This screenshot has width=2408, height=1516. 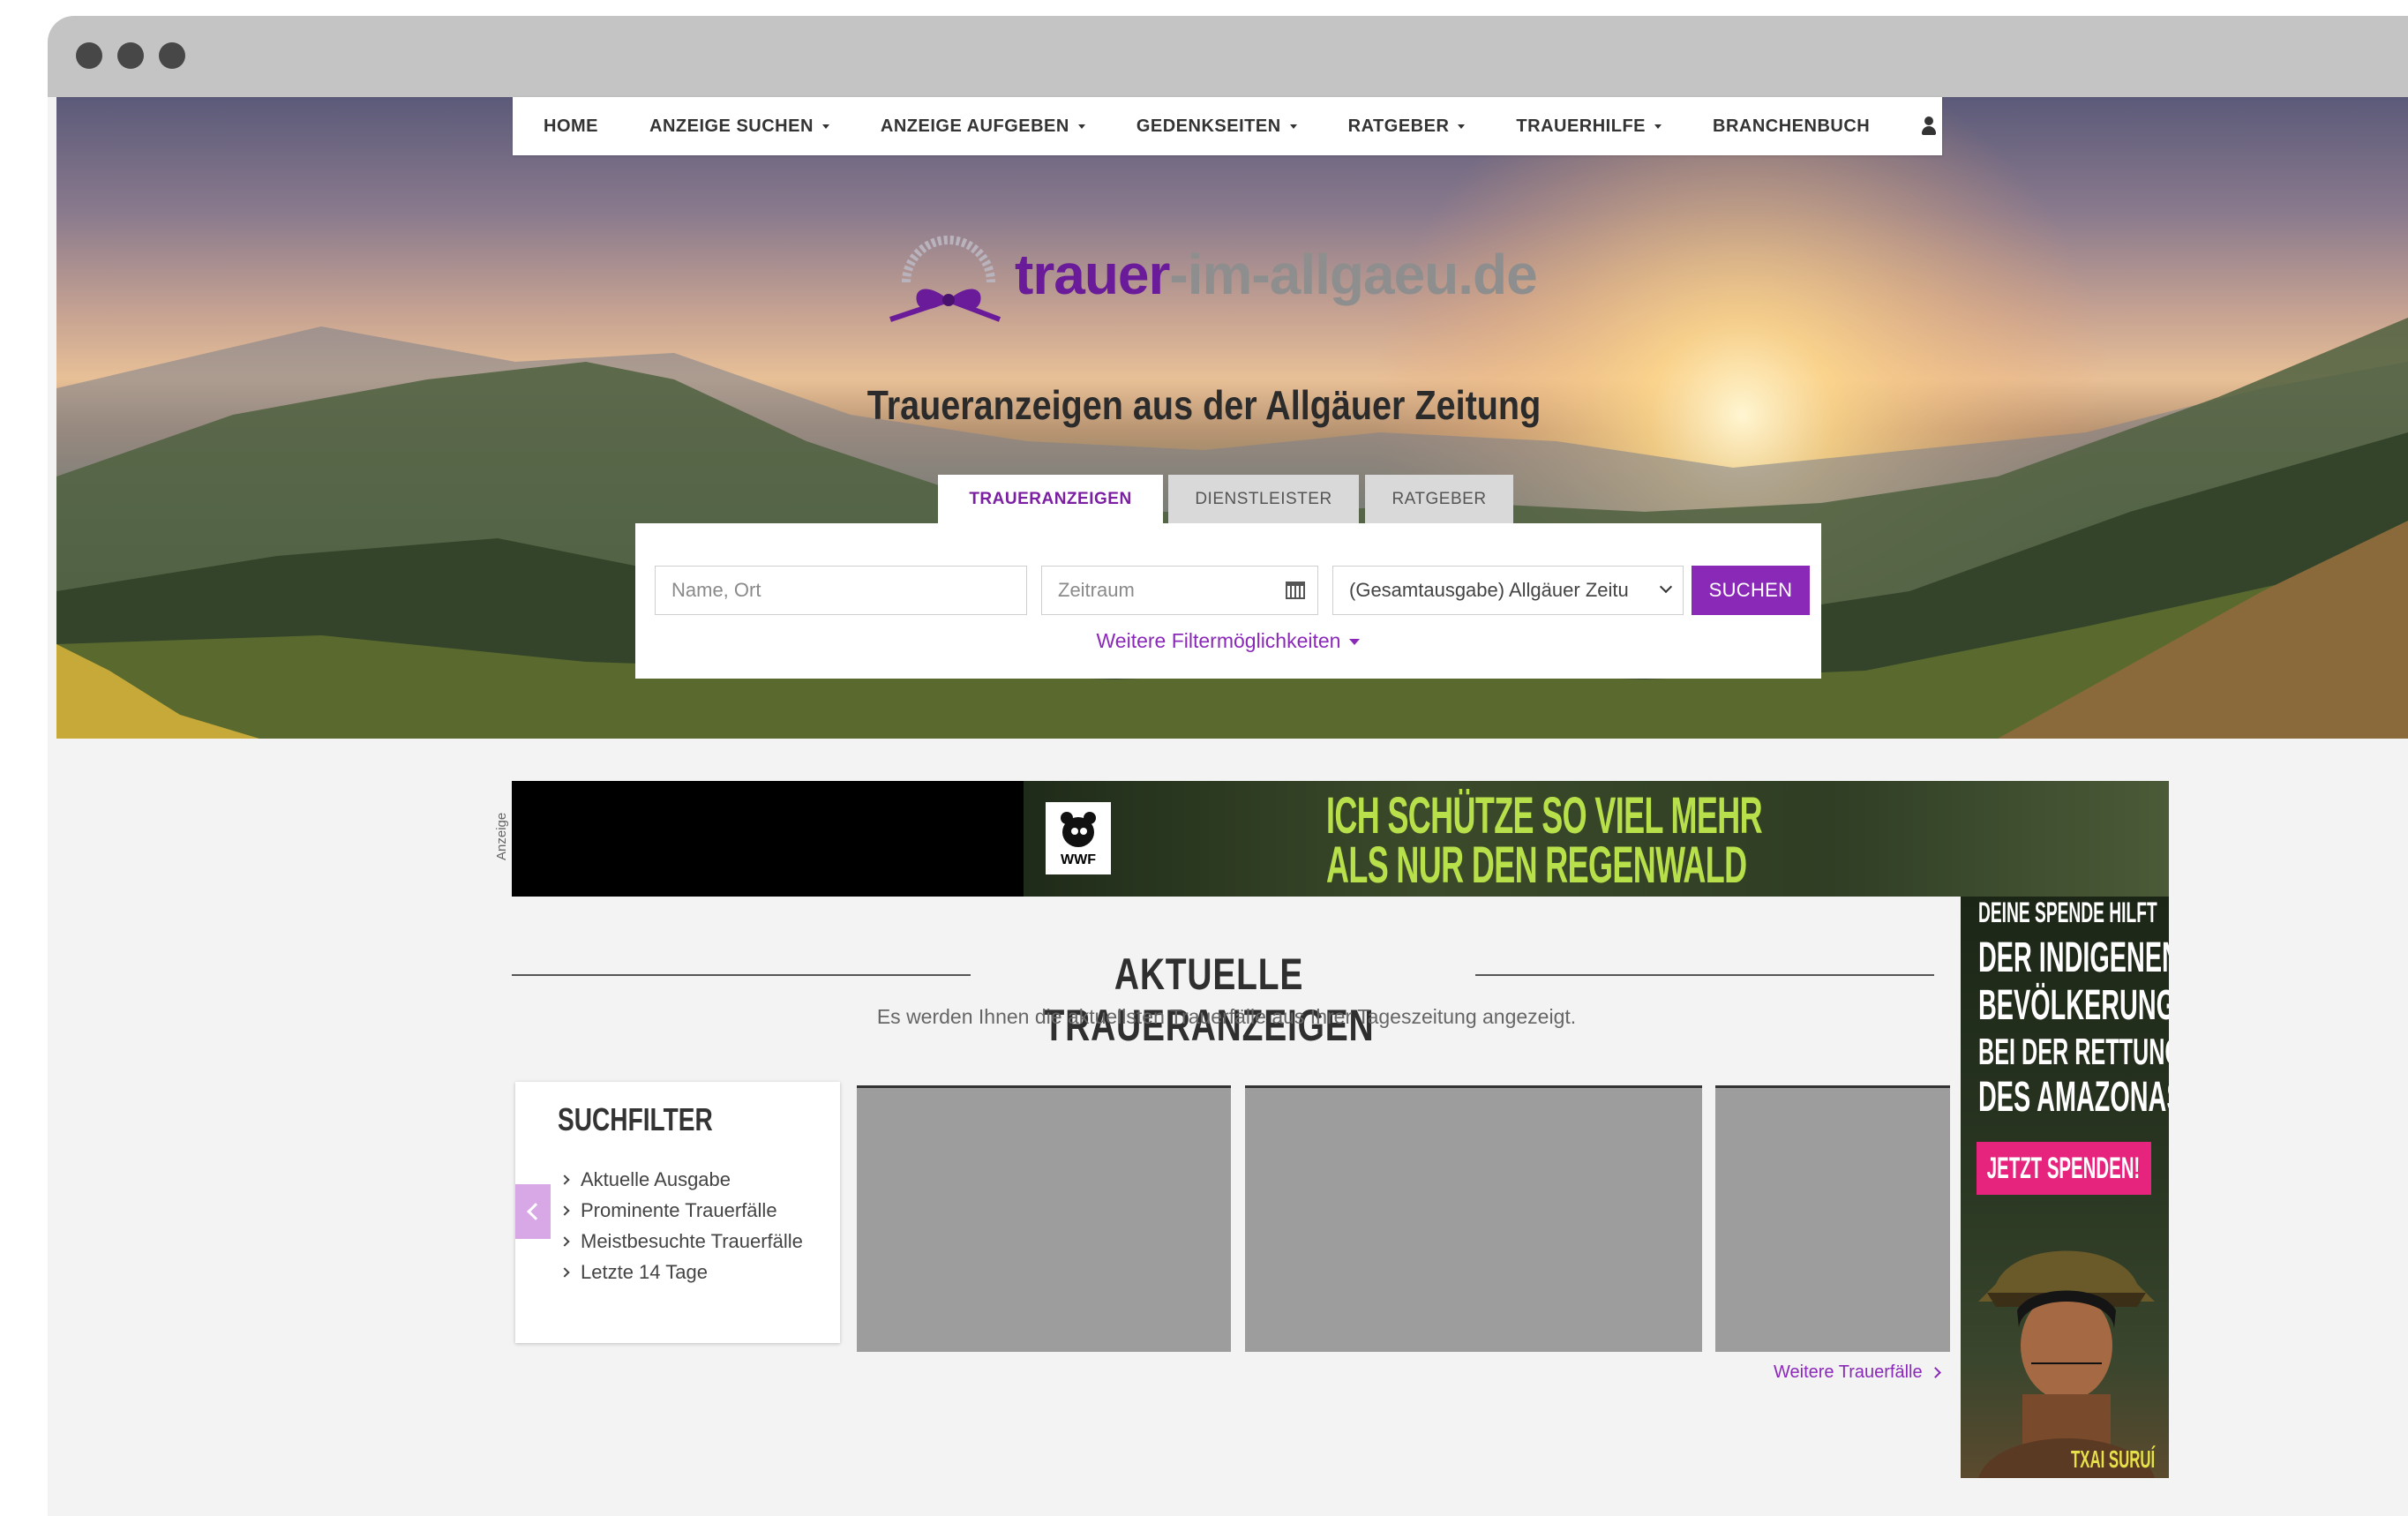 I want to click on carousel-prev-button, so click(x=533, y=1211).